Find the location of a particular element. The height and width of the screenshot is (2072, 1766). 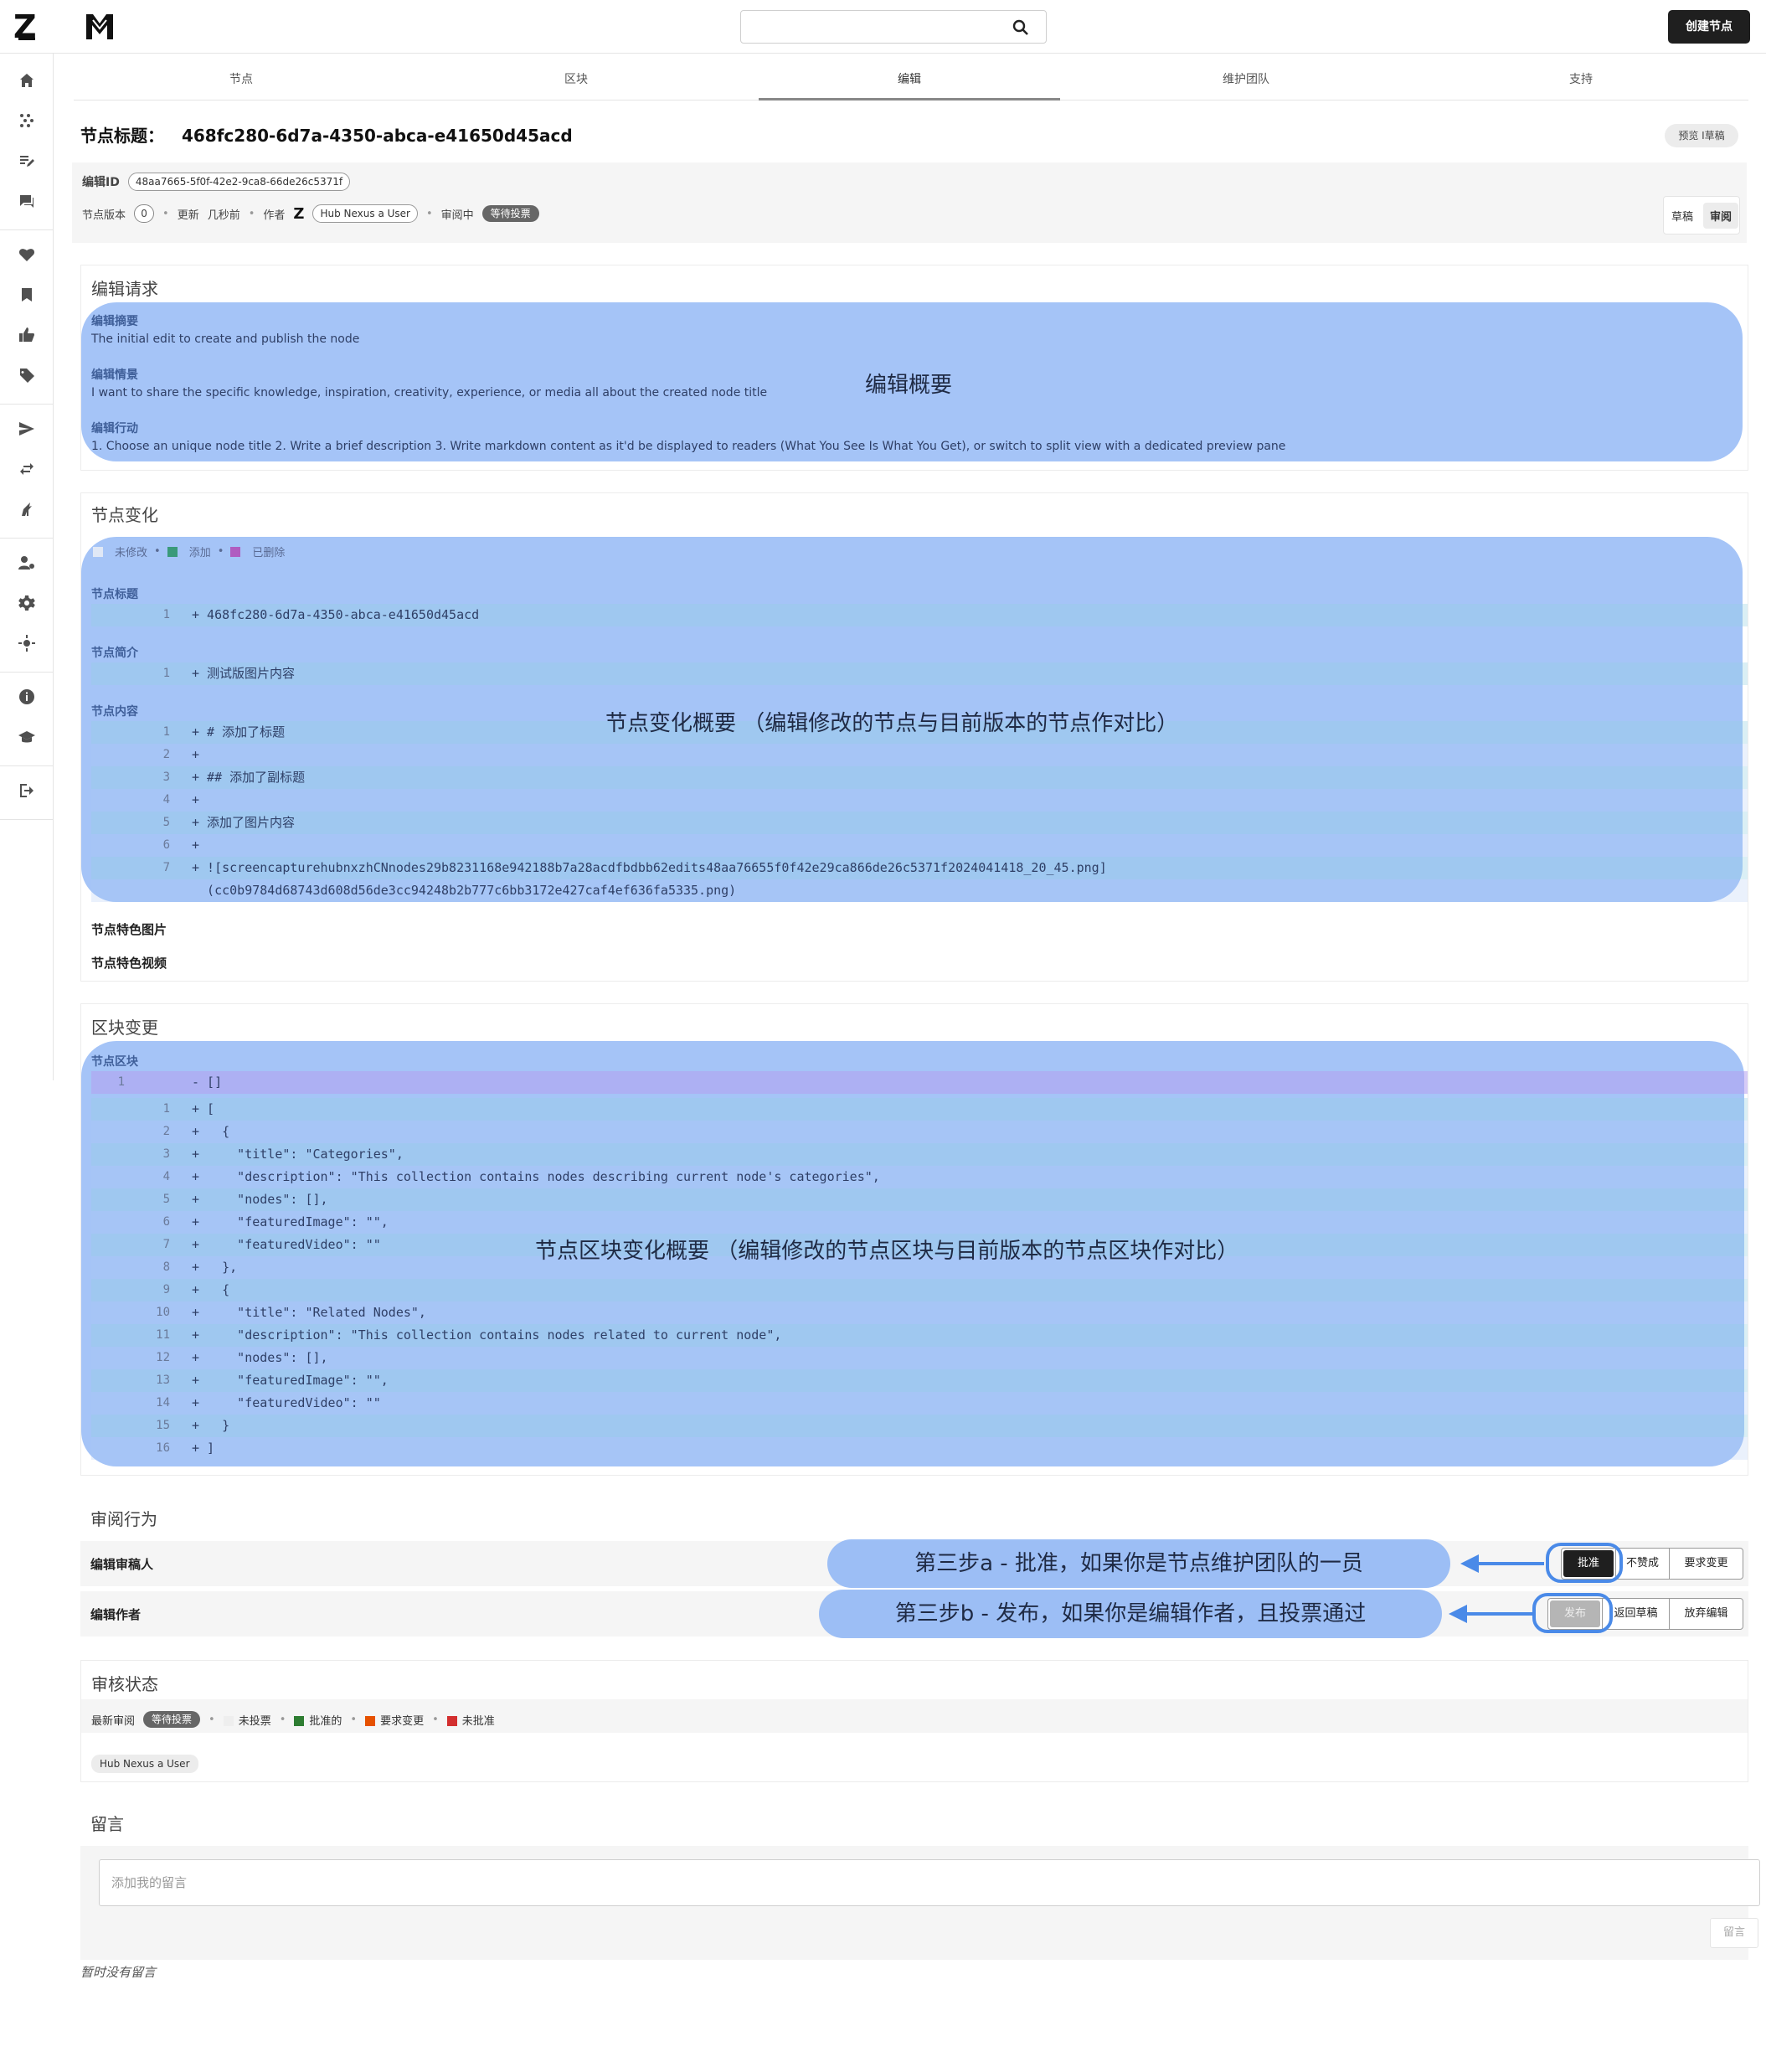

home-icon is located at coordinates (27, 80).